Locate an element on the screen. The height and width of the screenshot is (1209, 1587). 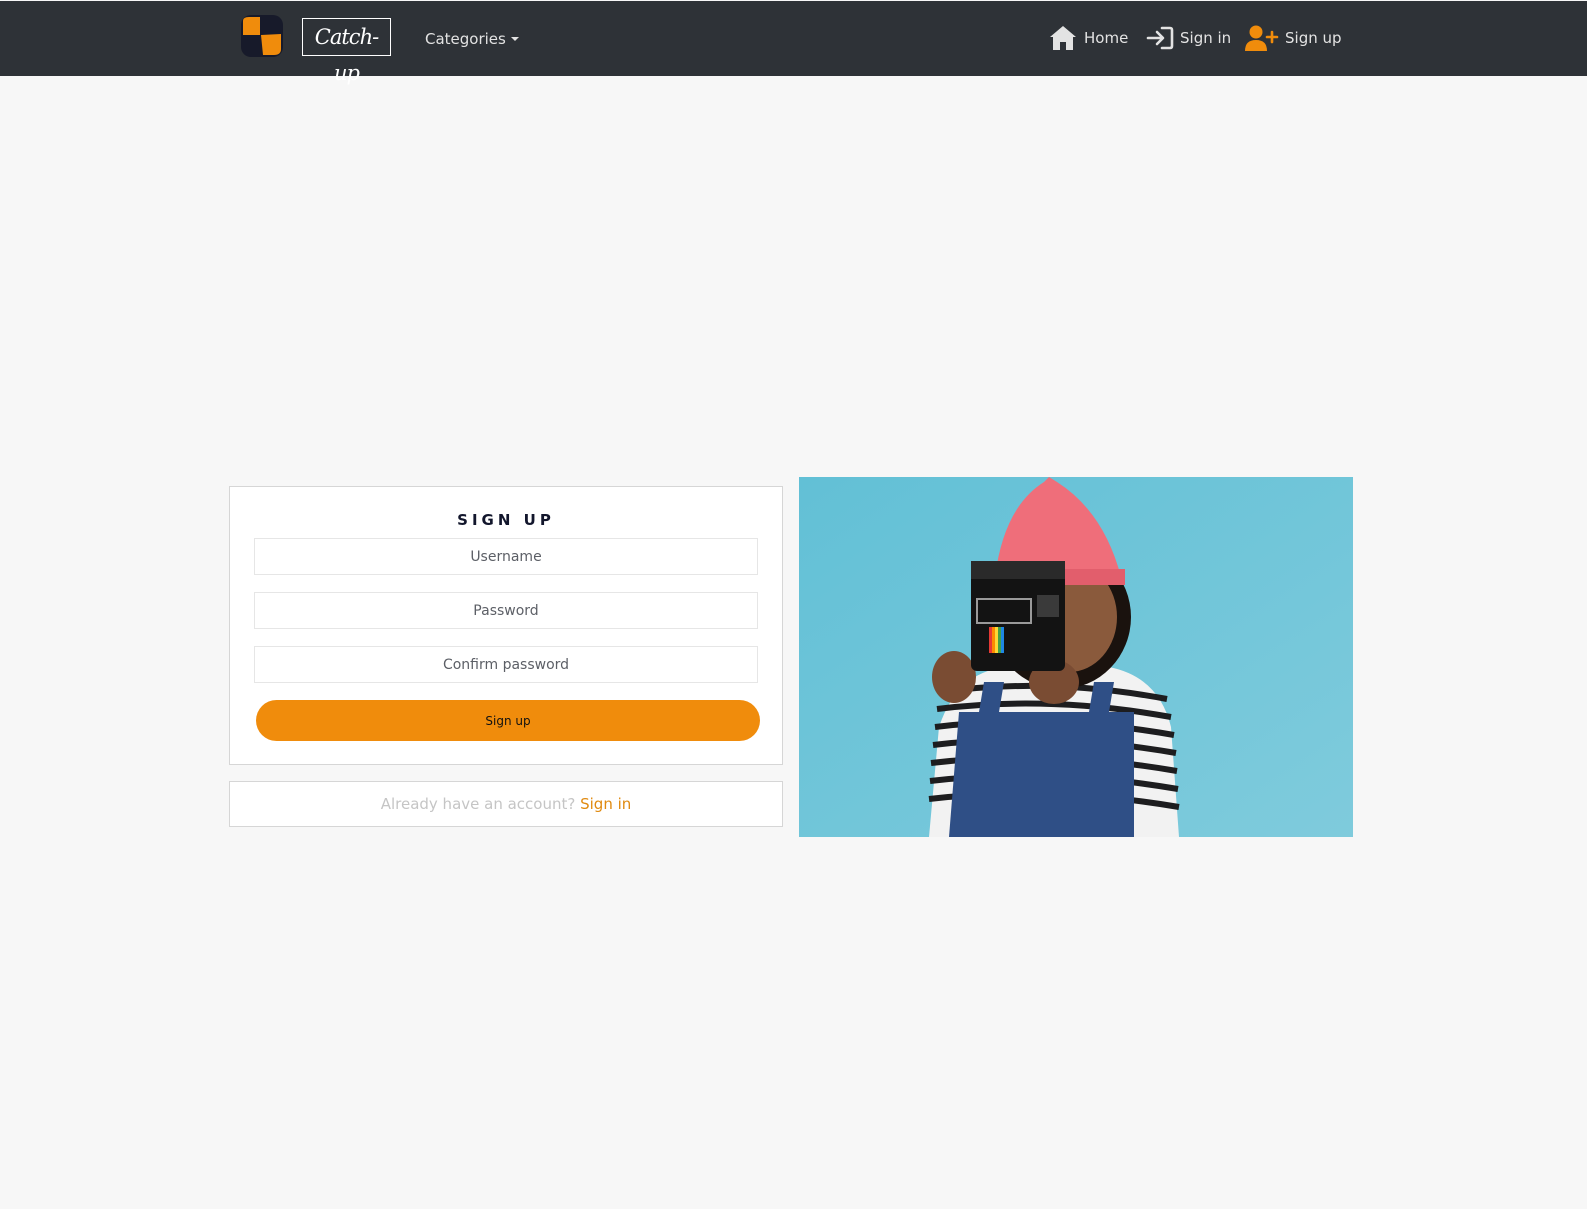
signup-title: SIGN UP is located at coordinates (506, 520).